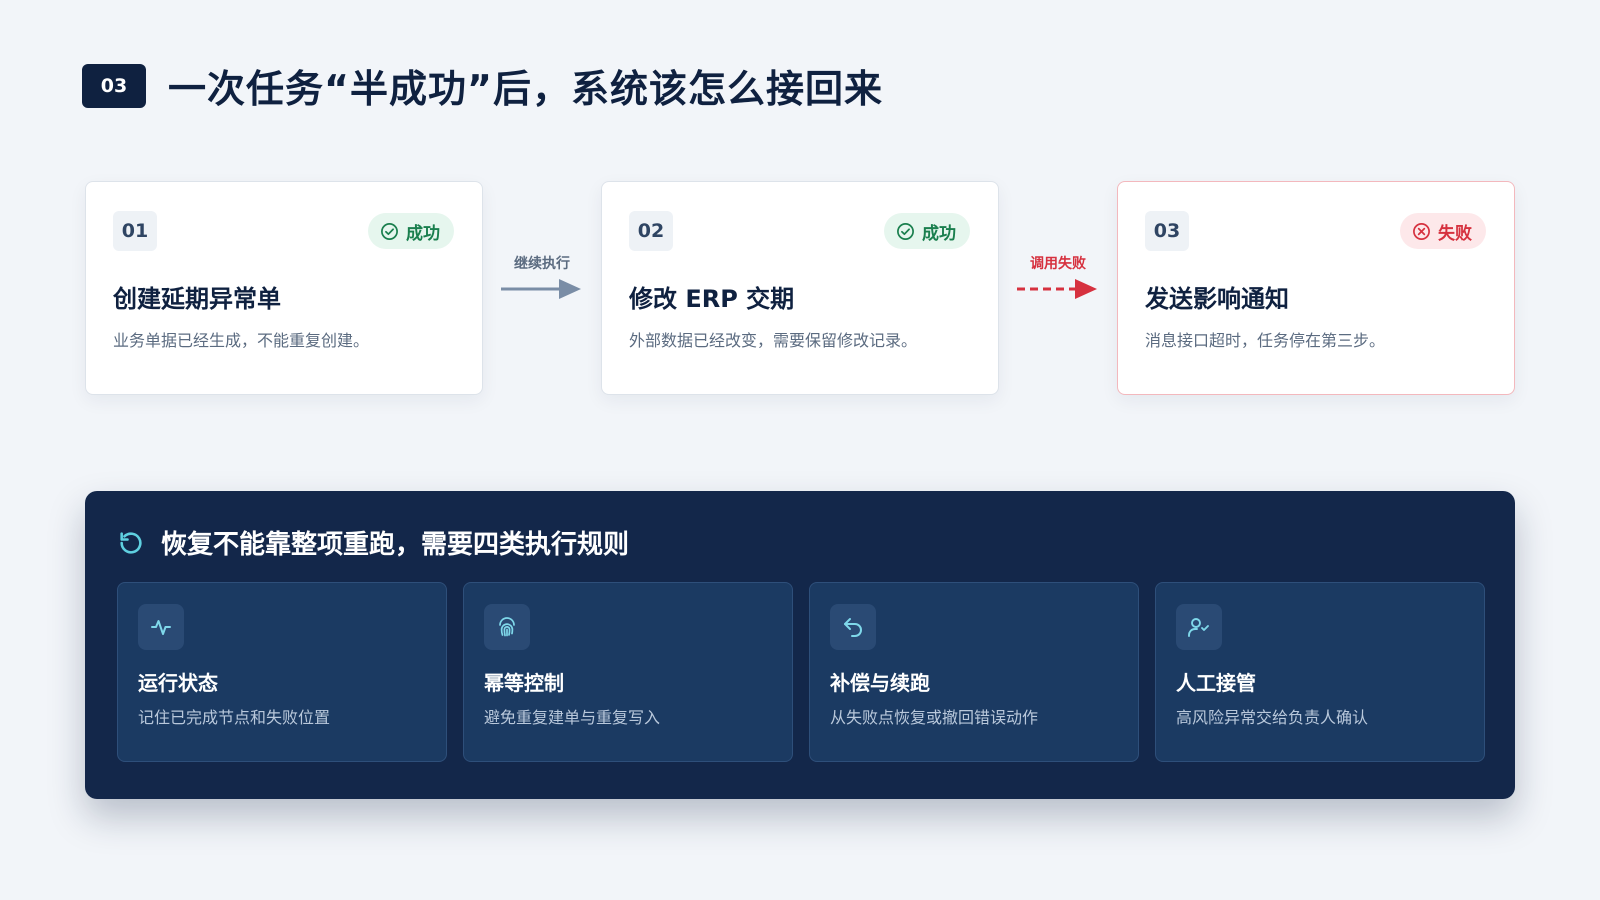 The image size is (1600, 900). I want to click on rule-title: 幂等控制, so click(524, 683).